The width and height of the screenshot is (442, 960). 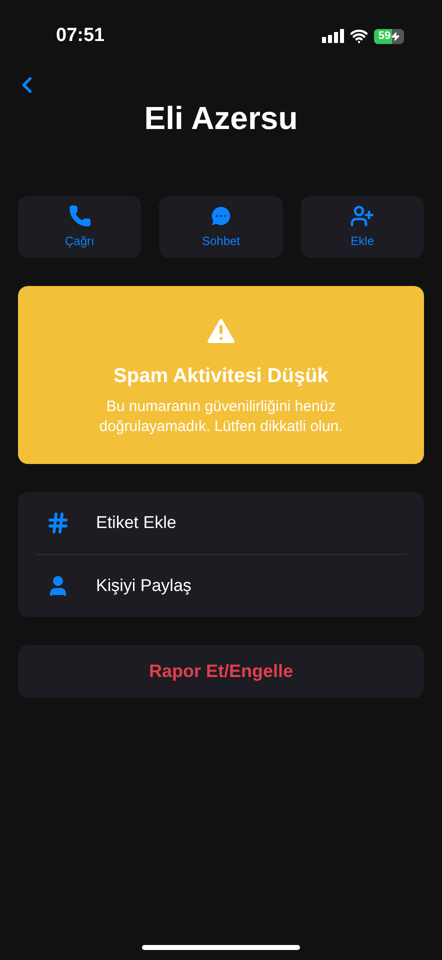 I want to click on action-button: Sohbet, so click(x=221, y=227).